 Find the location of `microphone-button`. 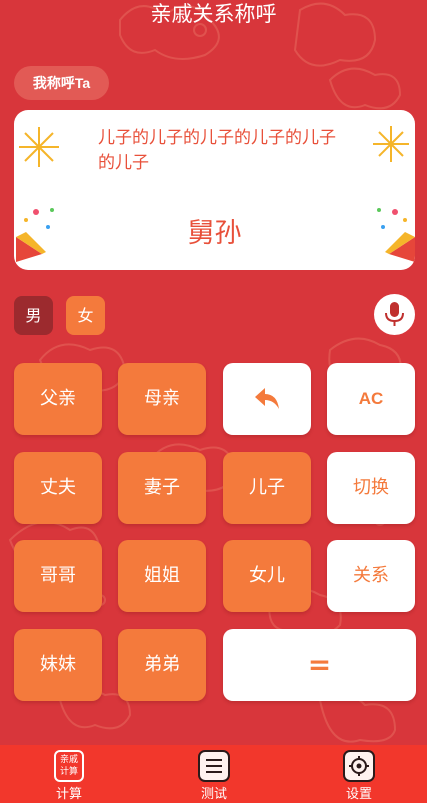

microphone-button is located at coordinates (394, 314).